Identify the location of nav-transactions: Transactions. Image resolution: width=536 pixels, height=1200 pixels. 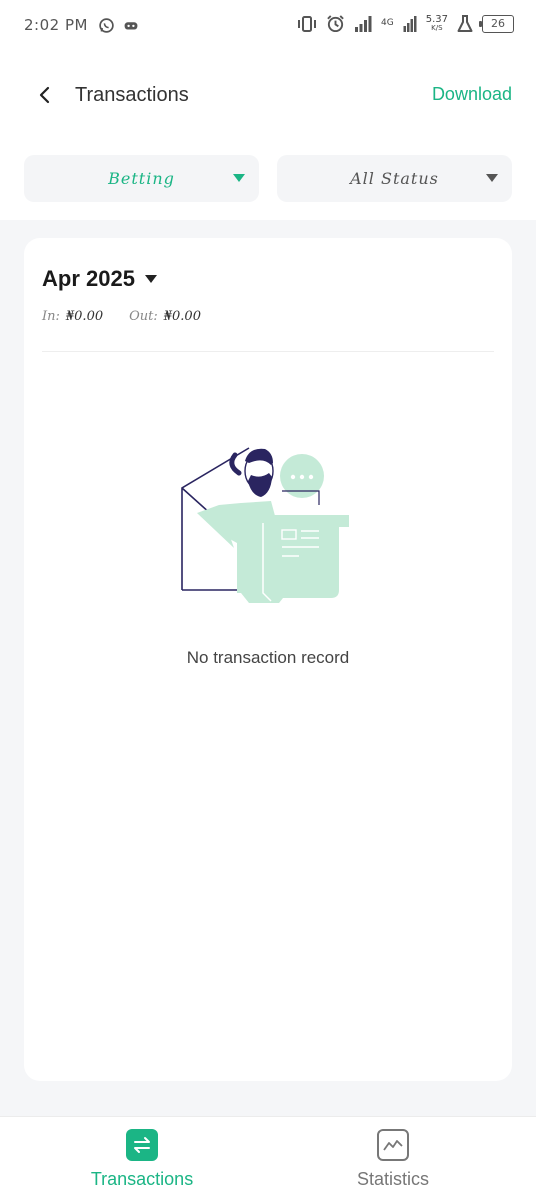
(142, 1159).